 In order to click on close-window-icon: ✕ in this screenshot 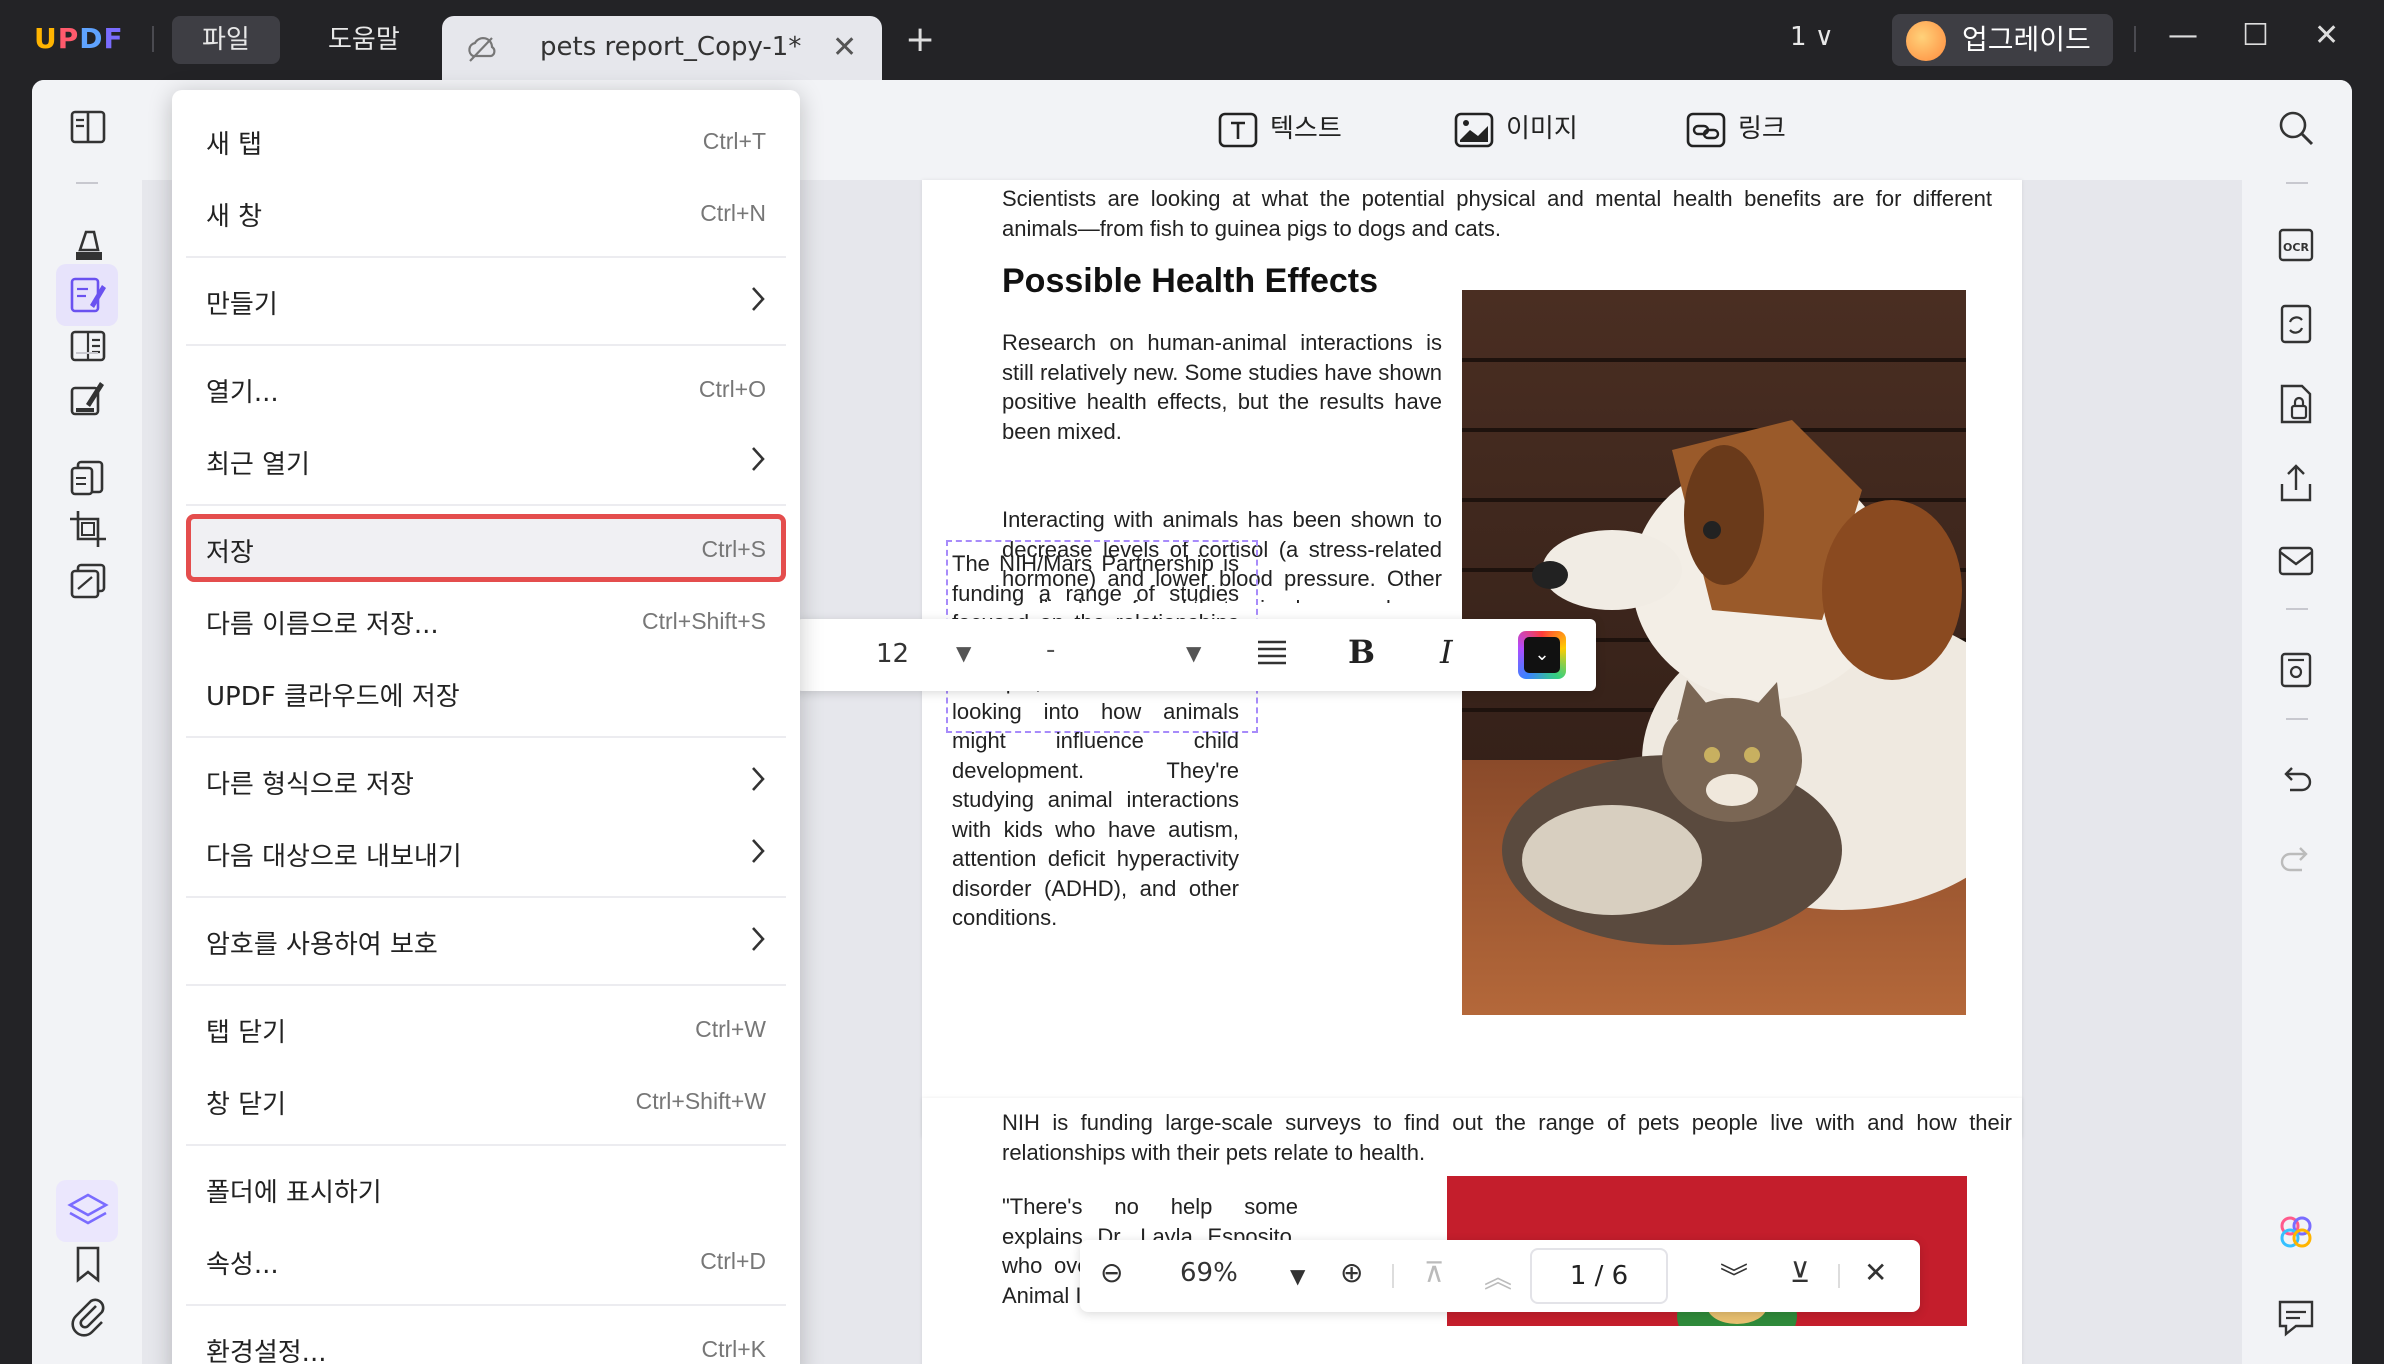, I will do `click(2326, 35)`.